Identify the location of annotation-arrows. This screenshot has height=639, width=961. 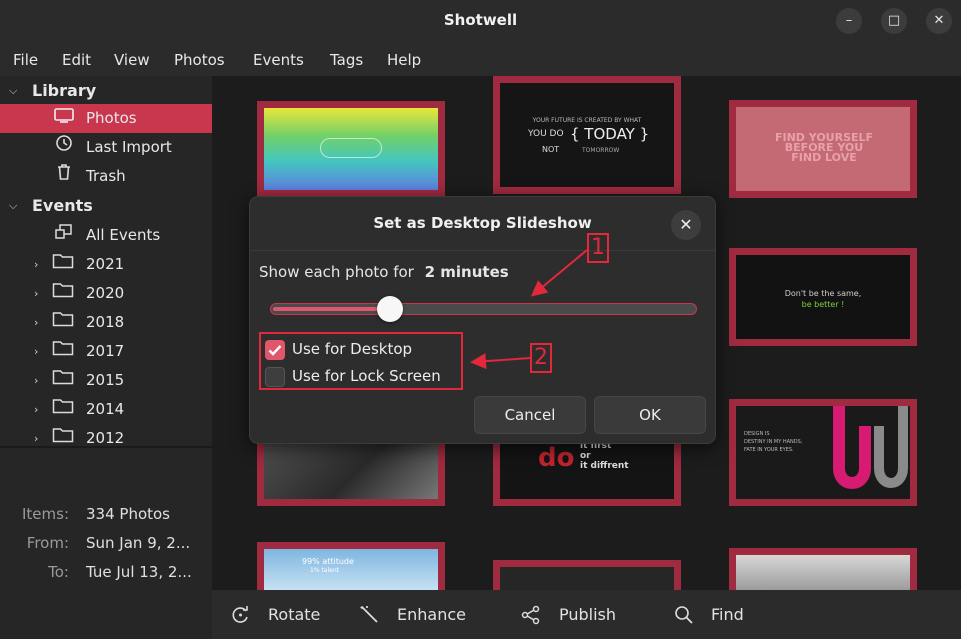
(529, 309).